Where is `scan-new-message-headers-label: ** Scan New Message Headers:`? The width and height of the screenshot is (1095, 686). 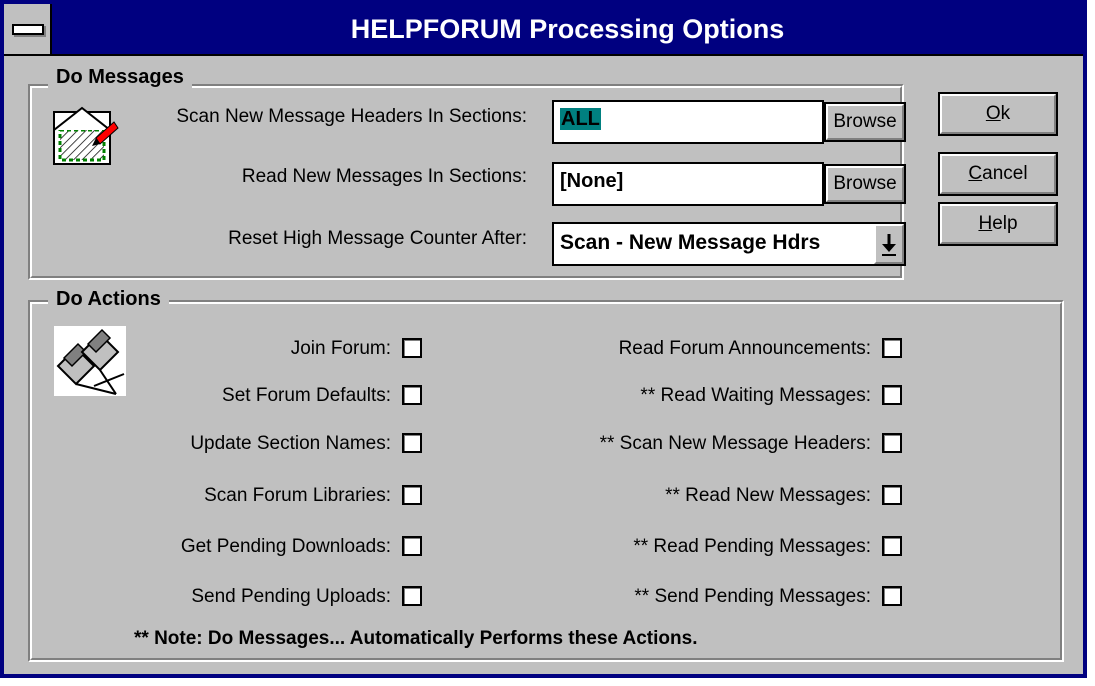 scan-new-message-headers-label: ** Scan New Message Headers: is located at coordinates (735, 443).